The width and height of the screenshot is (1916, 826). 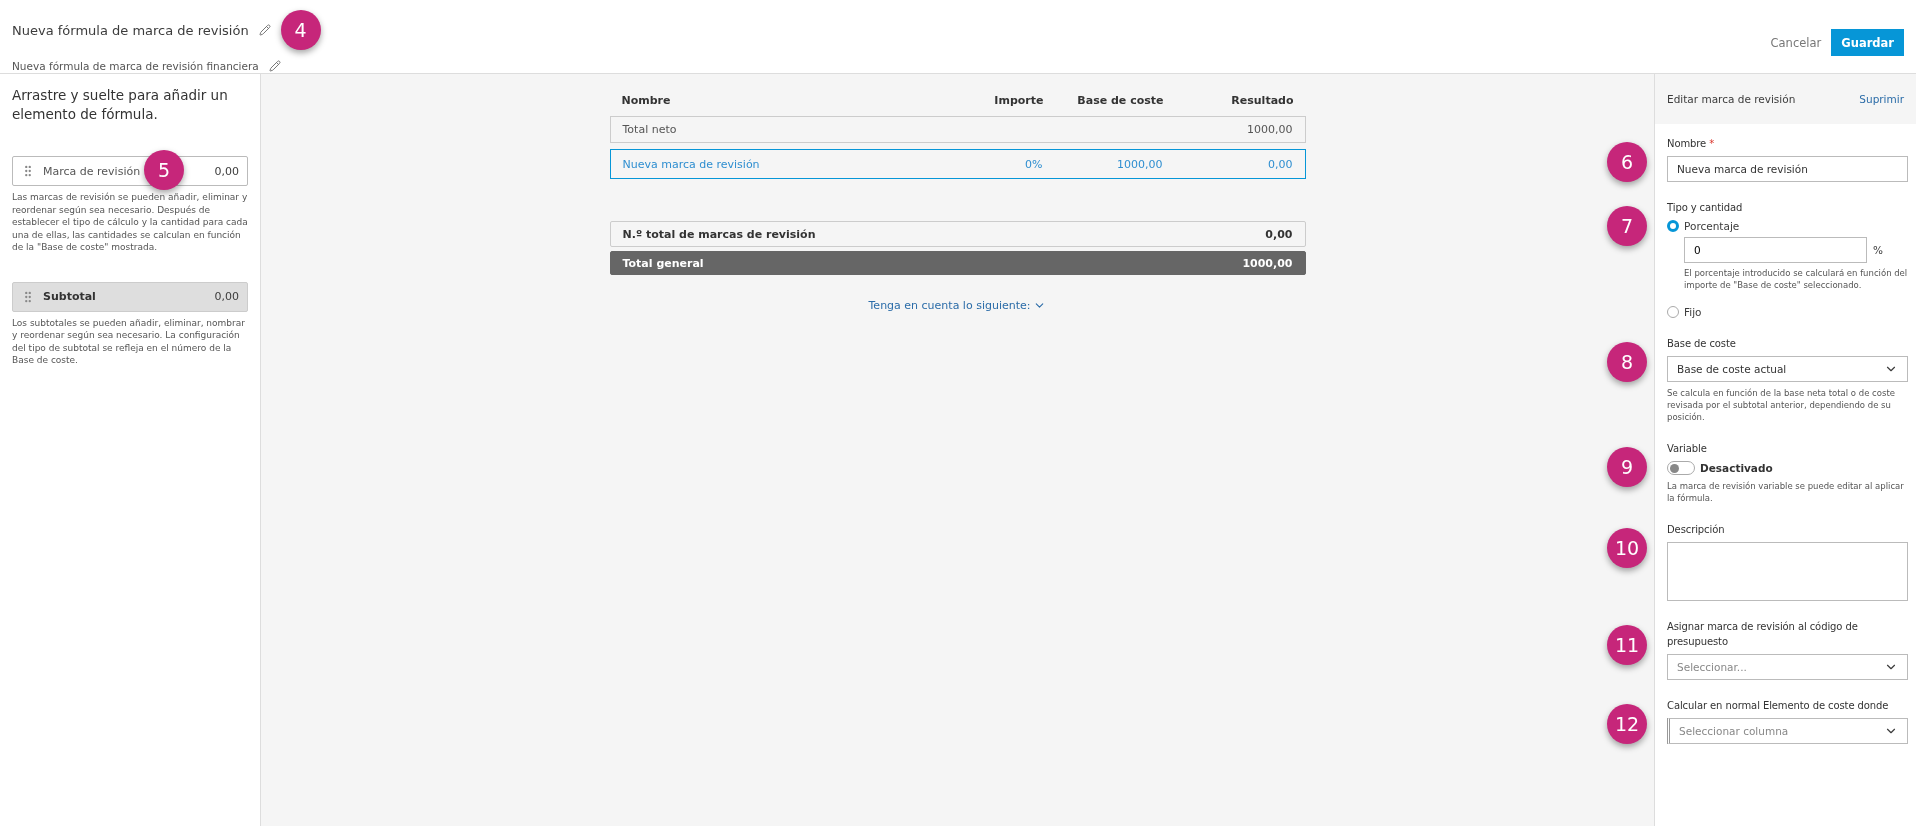 I want to click on toggle-switch, so click(x=1681, y=468).